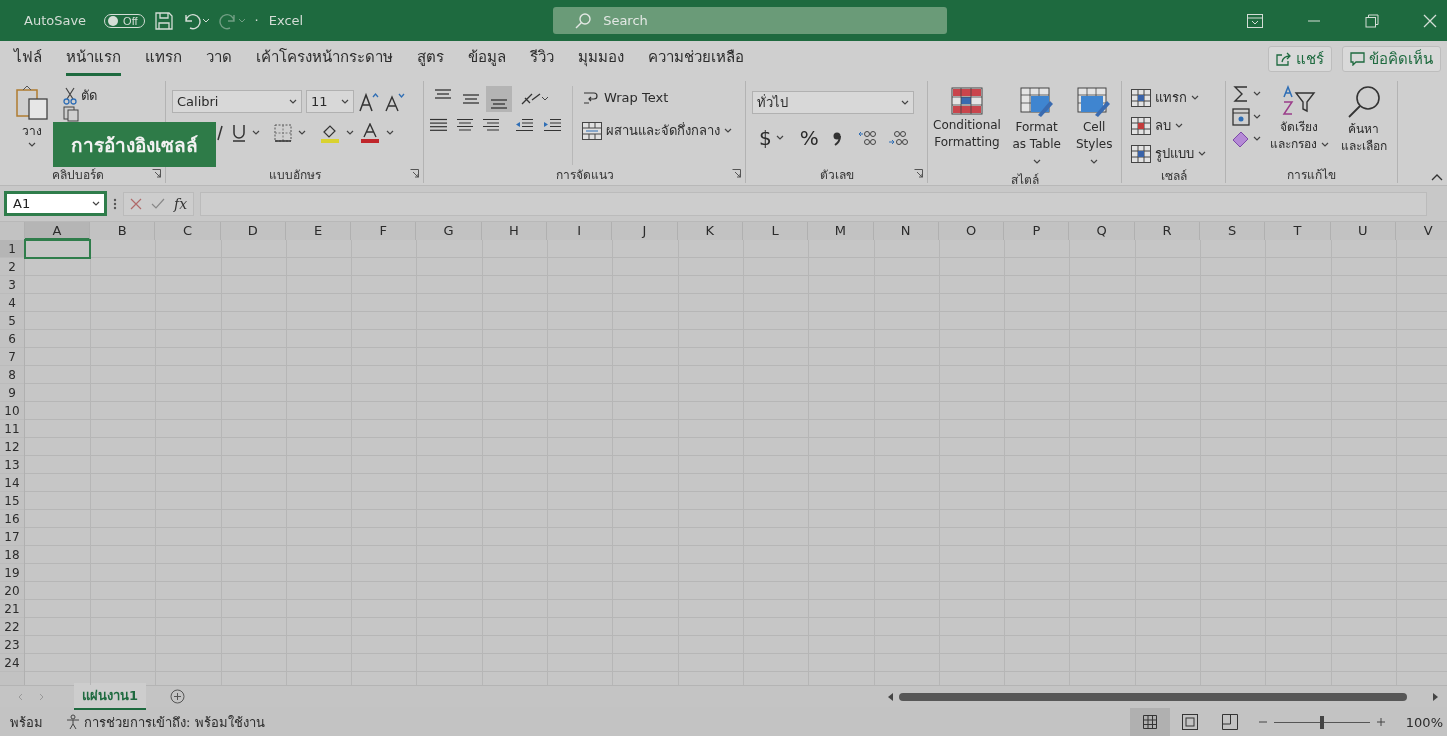 The height and width of the screenshot is (736, 1447). I want to click on currency-button: $, so click(771, 138).